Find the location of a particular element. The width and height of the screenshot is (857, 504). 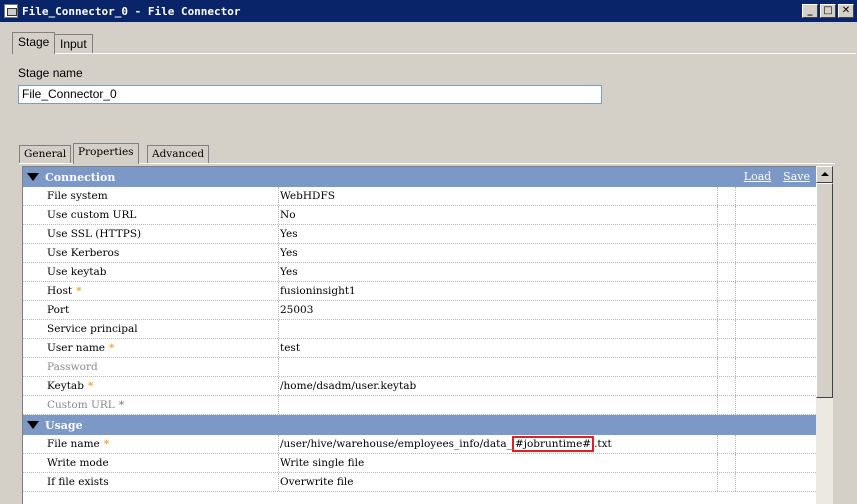

section-title: Usage is located at coordinates (64, 425).